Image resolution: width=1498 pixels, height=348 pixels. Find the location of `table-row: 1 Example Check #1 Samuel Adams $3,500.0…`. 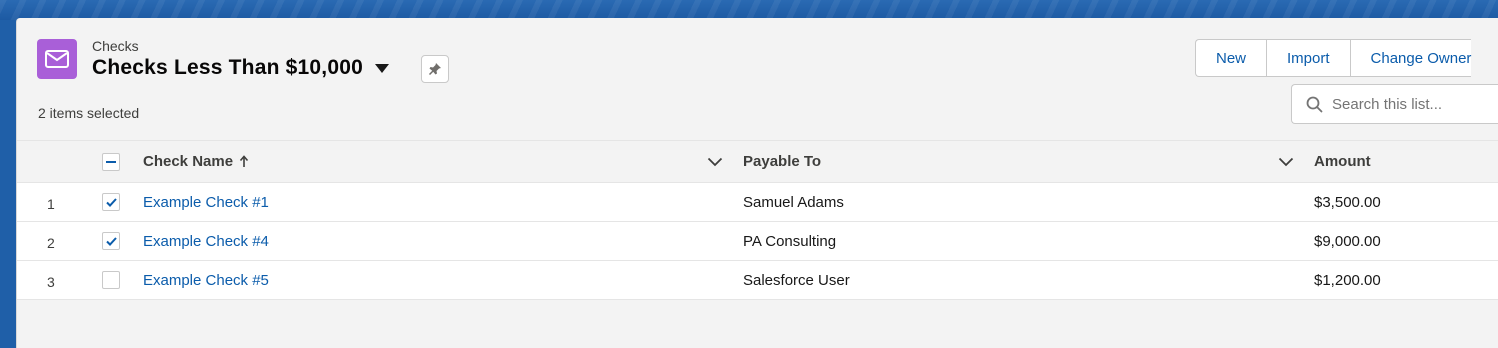

table-row: 1 Example Check #1 Samuel Adams $3,500.0… is located at coordinates (757, 202).